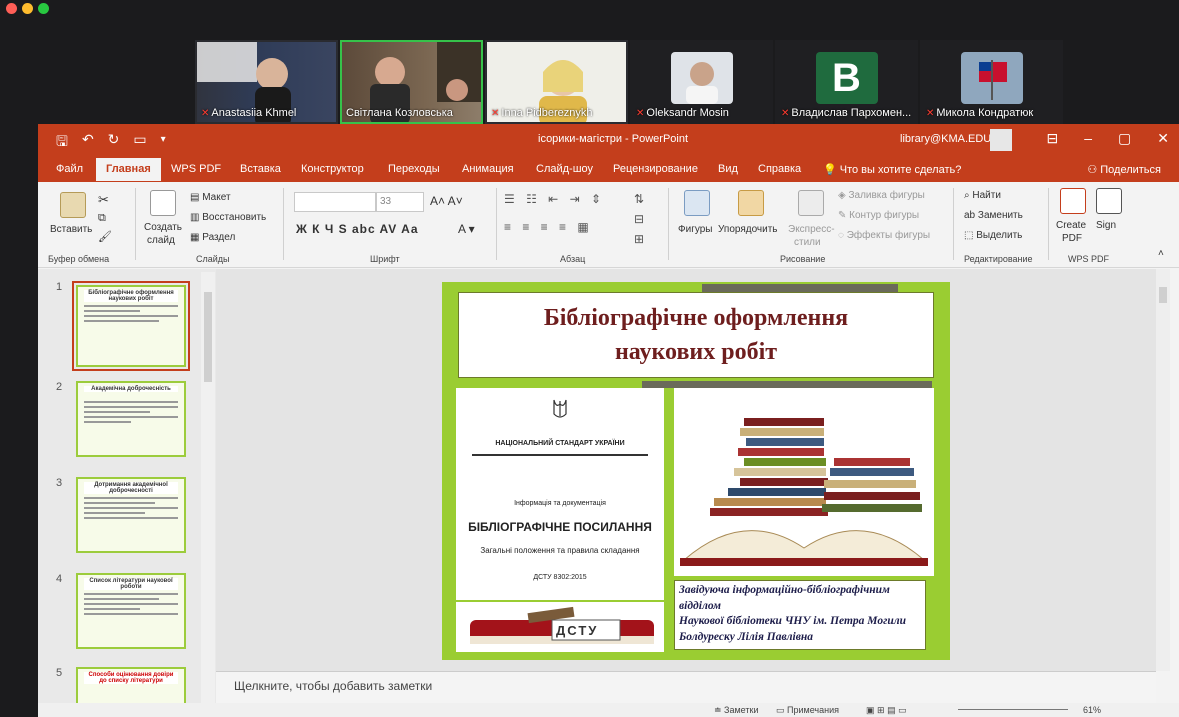  I want to click on shape-effects-button: ◌ Эффекты фигуры, so click(884, 235).